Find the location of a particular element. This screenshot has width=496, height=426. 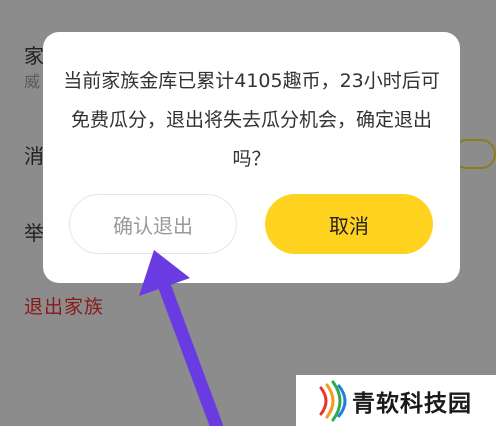

colorful-arc-logo-icon is located at coordinates (333, 400).